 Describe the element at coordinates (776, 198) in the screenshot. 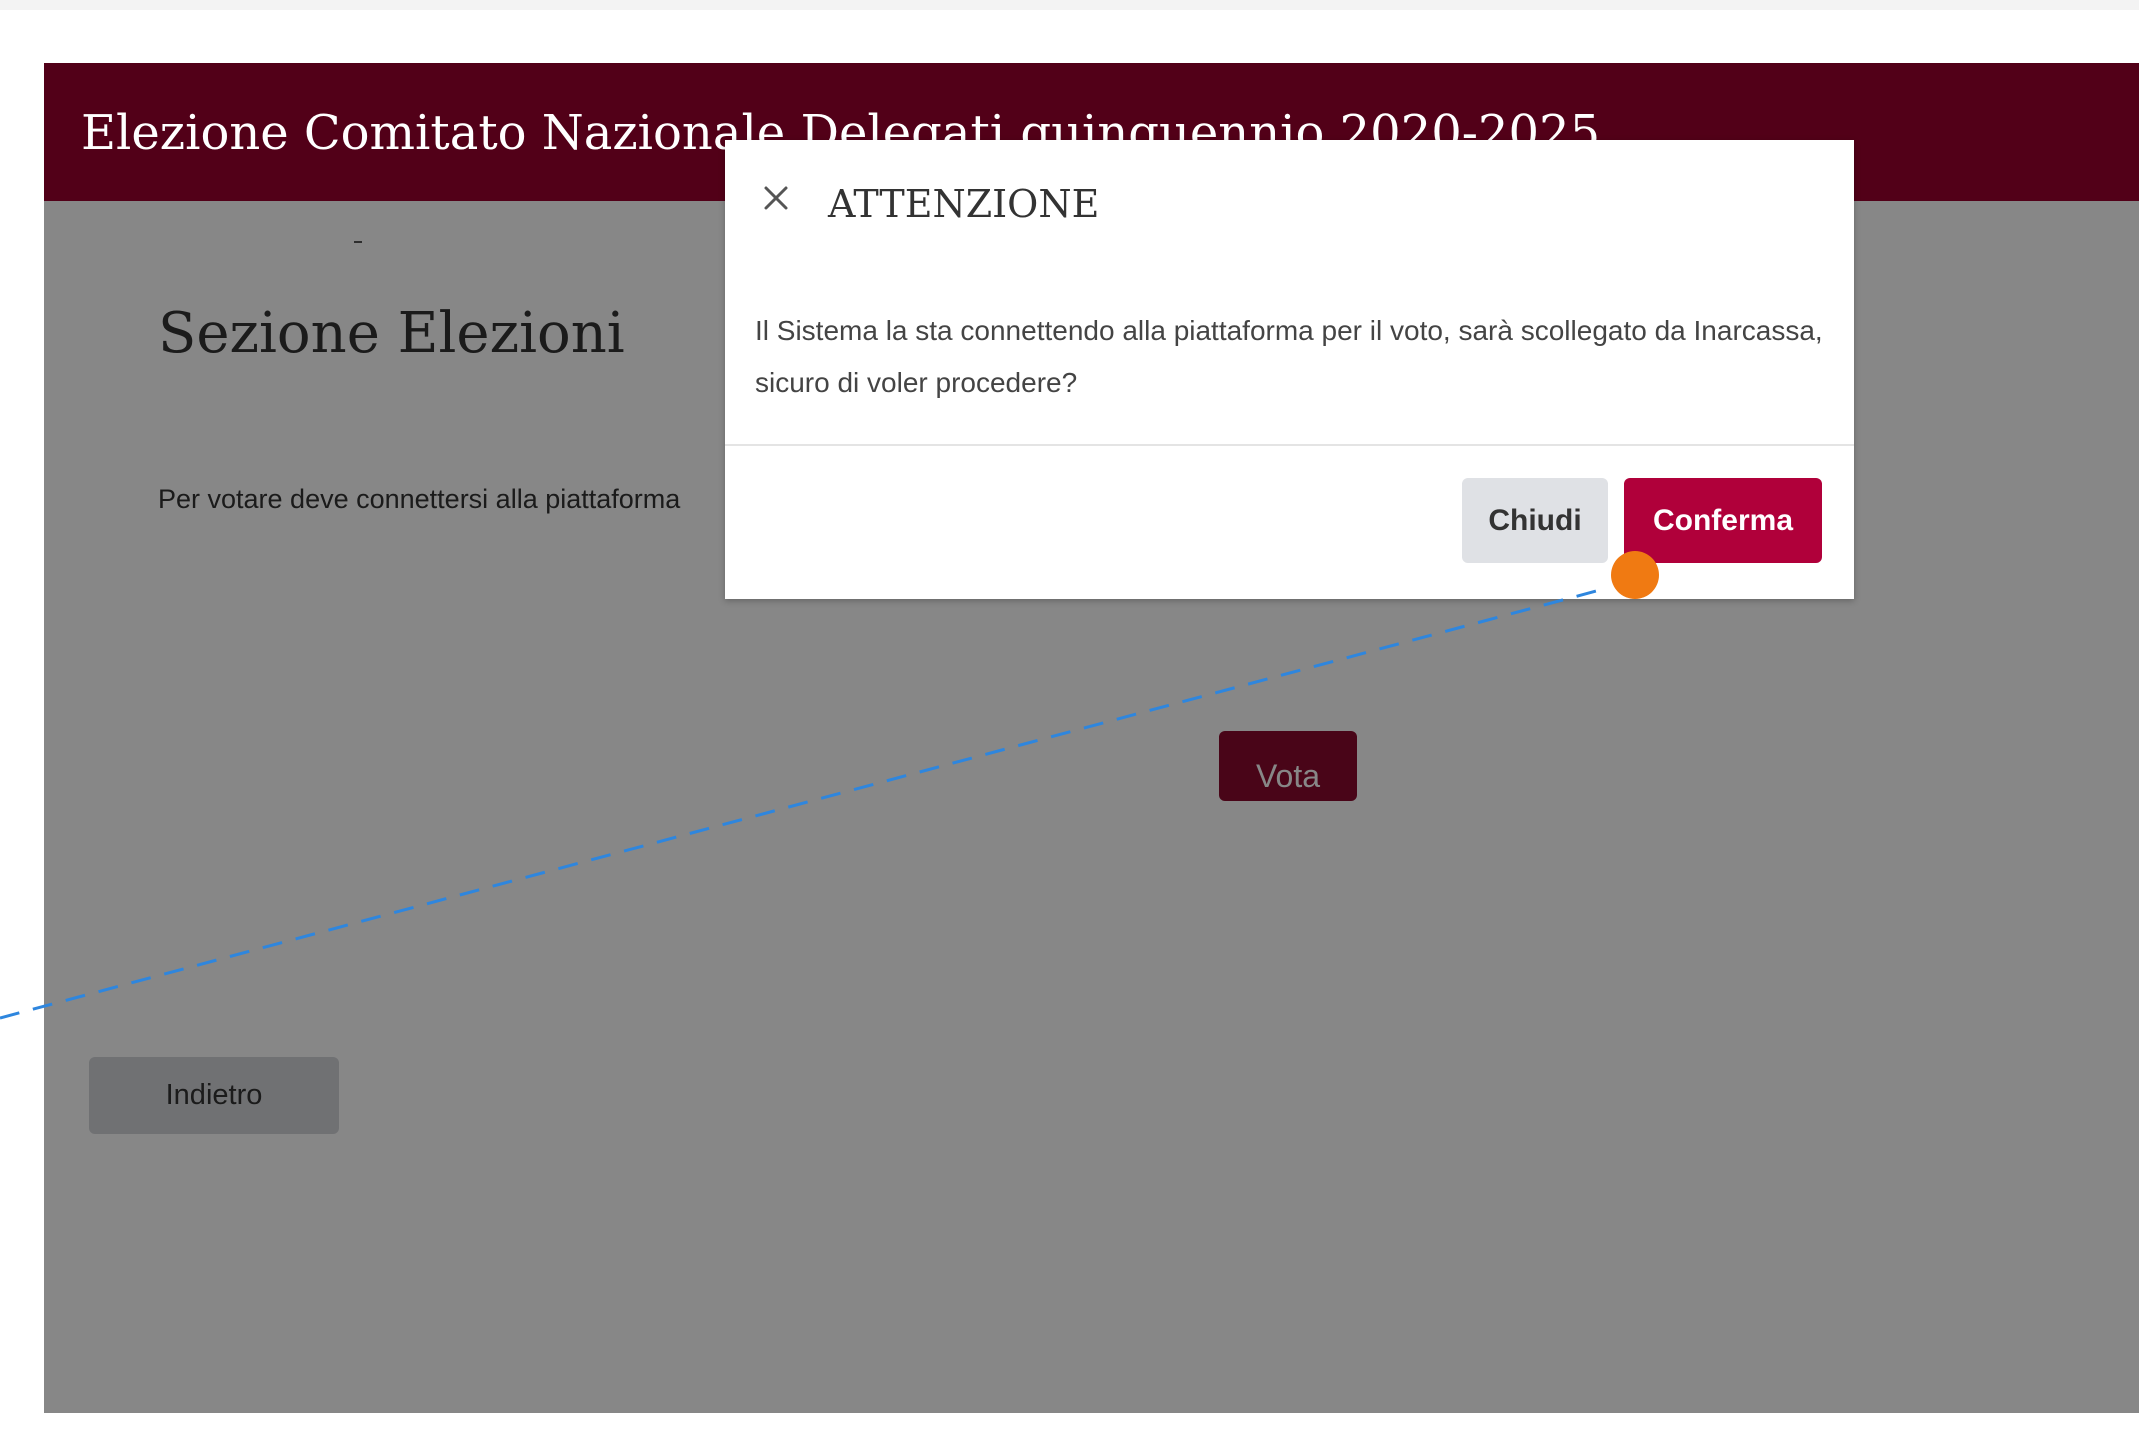

I see `close-icon` at that location.